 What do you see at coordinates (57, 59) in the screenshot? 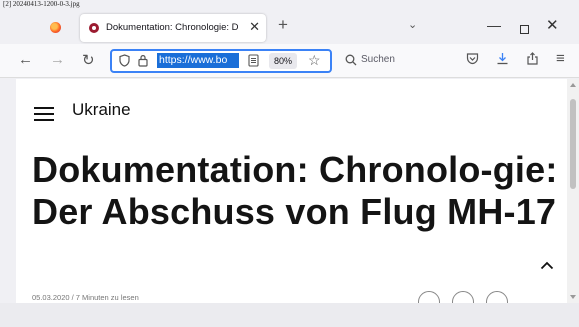
I see `forward-arrow-icon: →` at bounding box center [57, 59].